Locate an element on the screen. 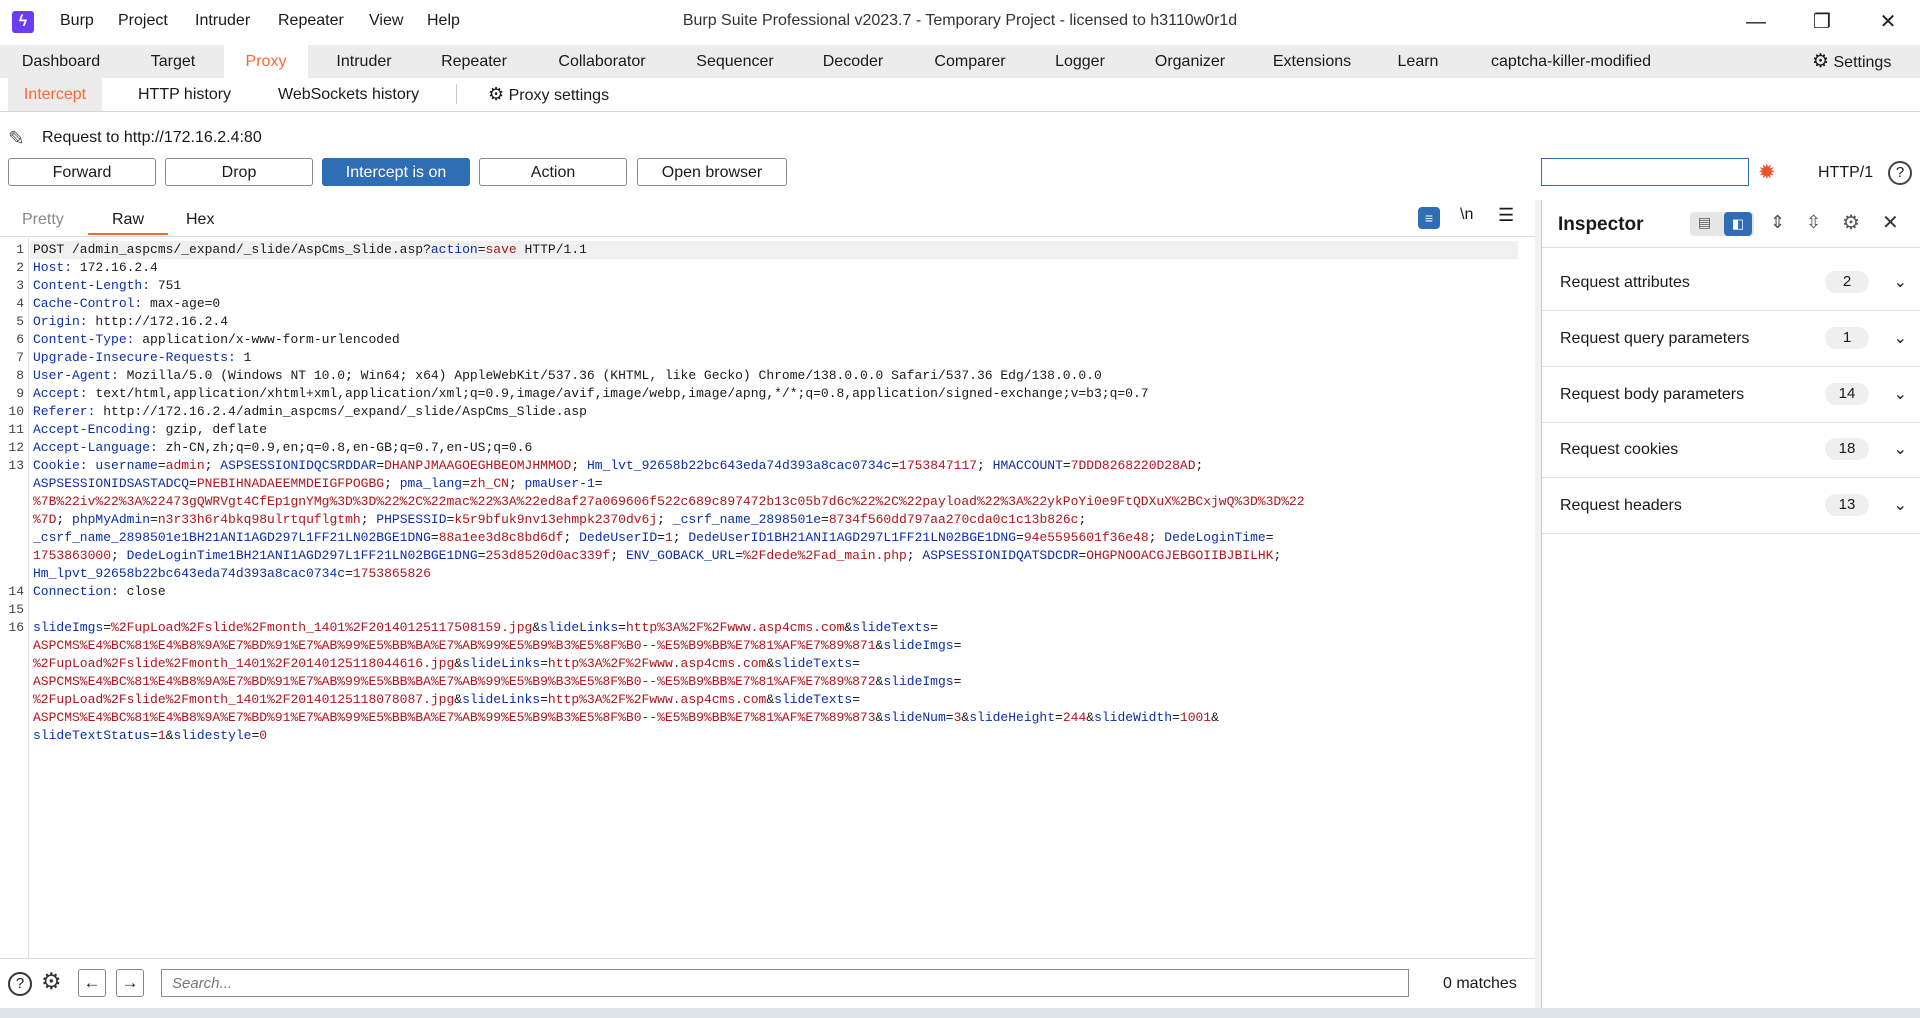  code-value: 1753863000 is located at coordinates (72, 555).